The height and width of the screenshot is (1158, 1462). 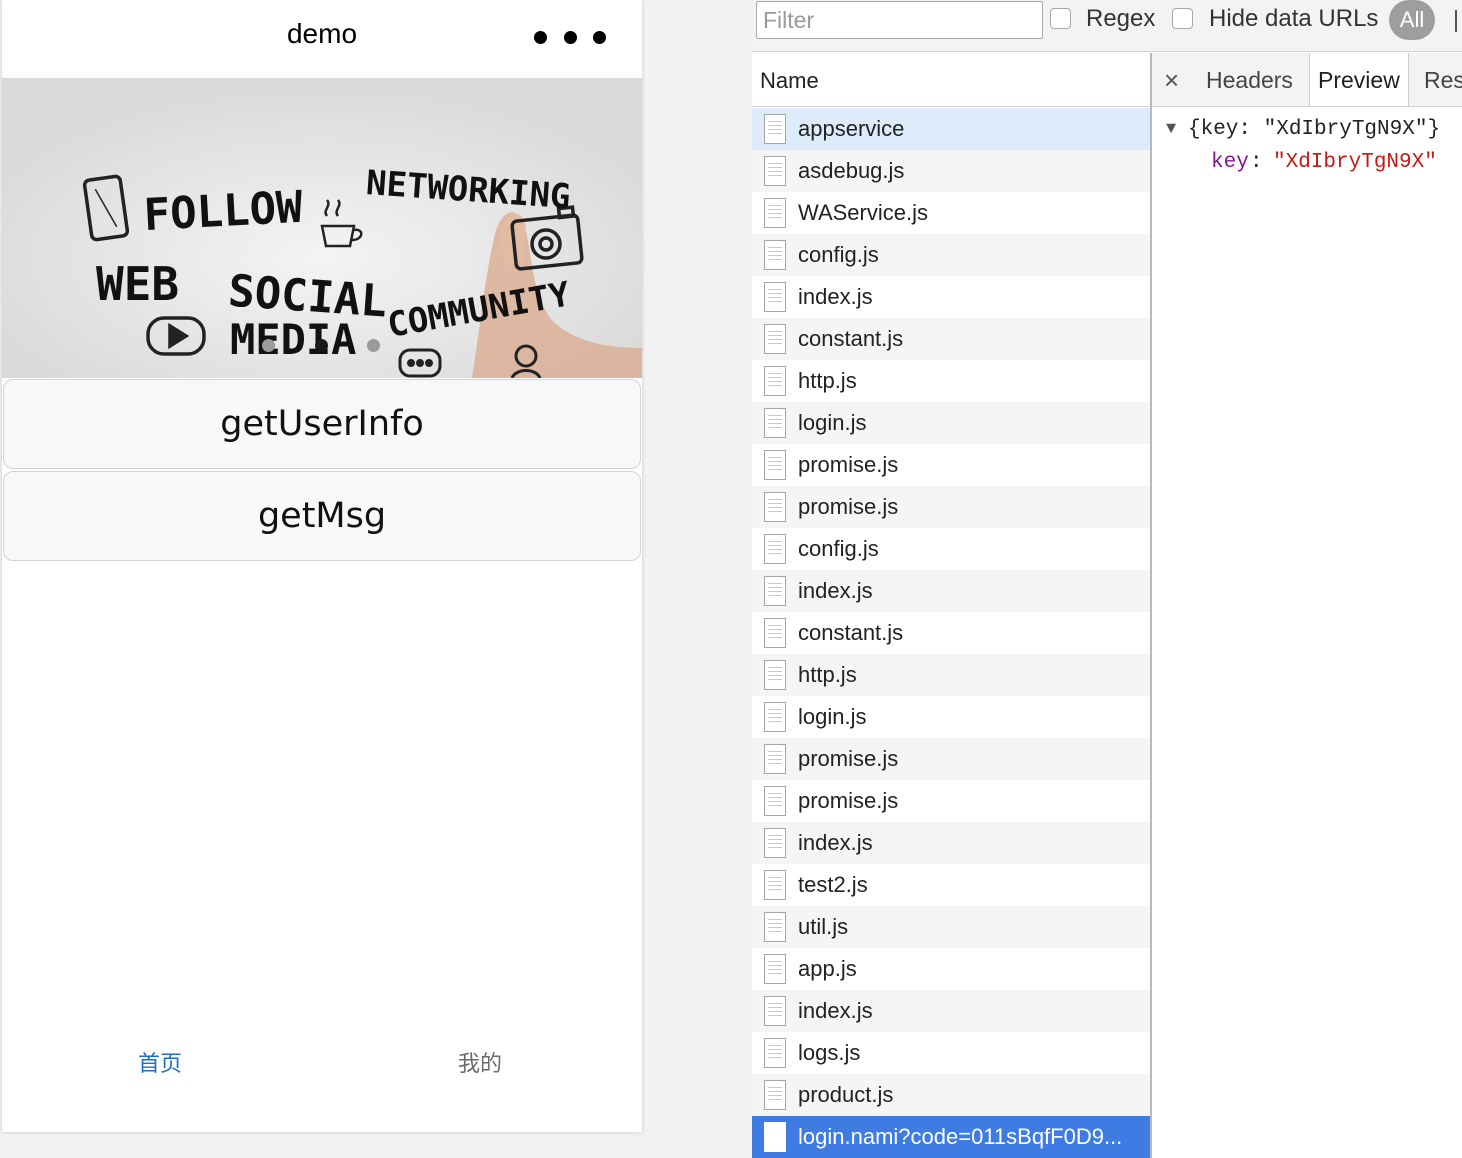 I want to click on request-detail-tabs: × Headers Preview Res, so click(x=1307, y=80).